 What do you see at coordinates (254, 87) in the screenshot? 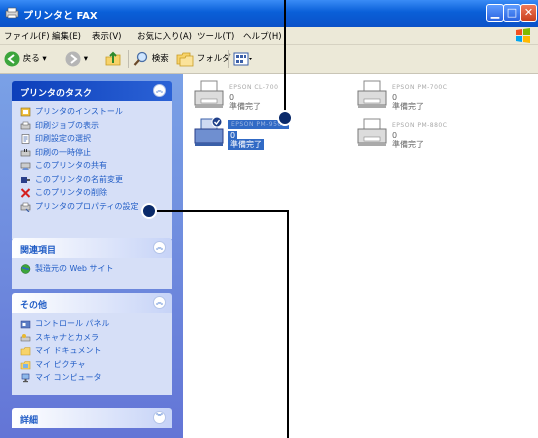
I see `printer-name: EPSON CL-700` at bounding box center [254, 87].